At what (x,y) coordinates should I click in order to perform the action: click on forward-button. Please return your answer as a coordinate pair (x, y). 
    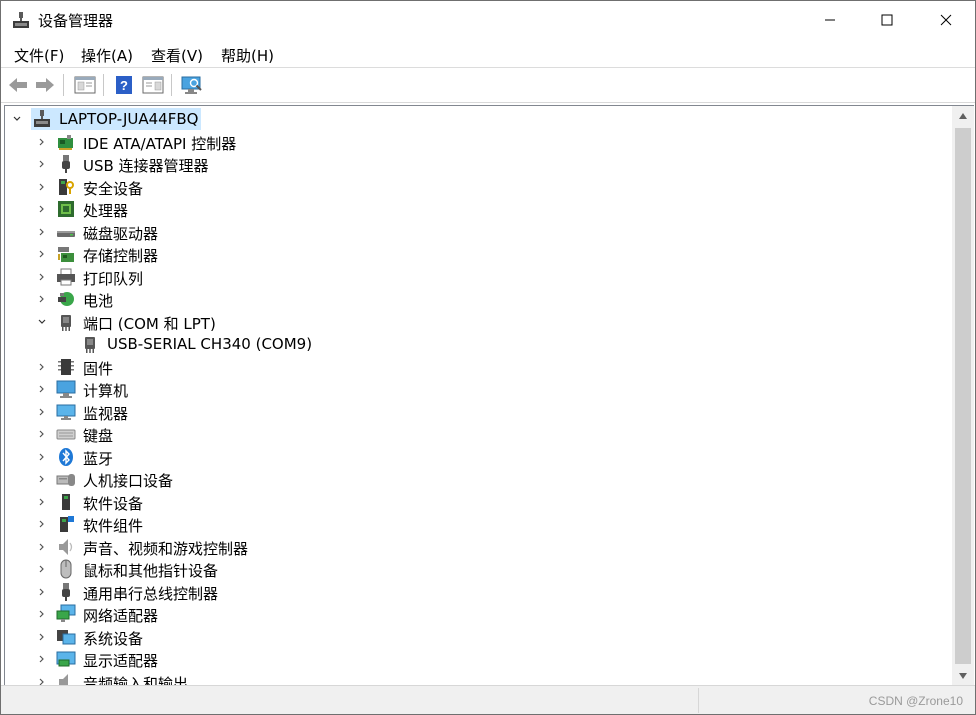
    Looking at the image, I should click on (45, 85).